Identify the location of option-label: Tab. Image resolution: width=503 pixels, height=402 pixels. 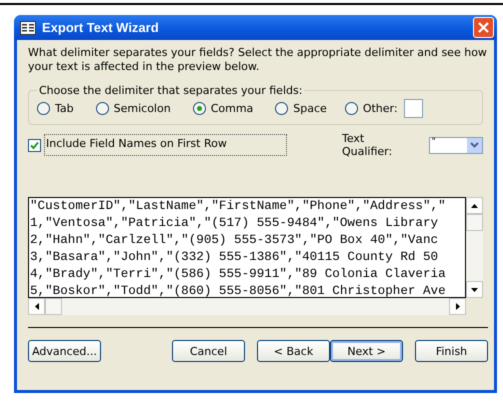
(64, 108).